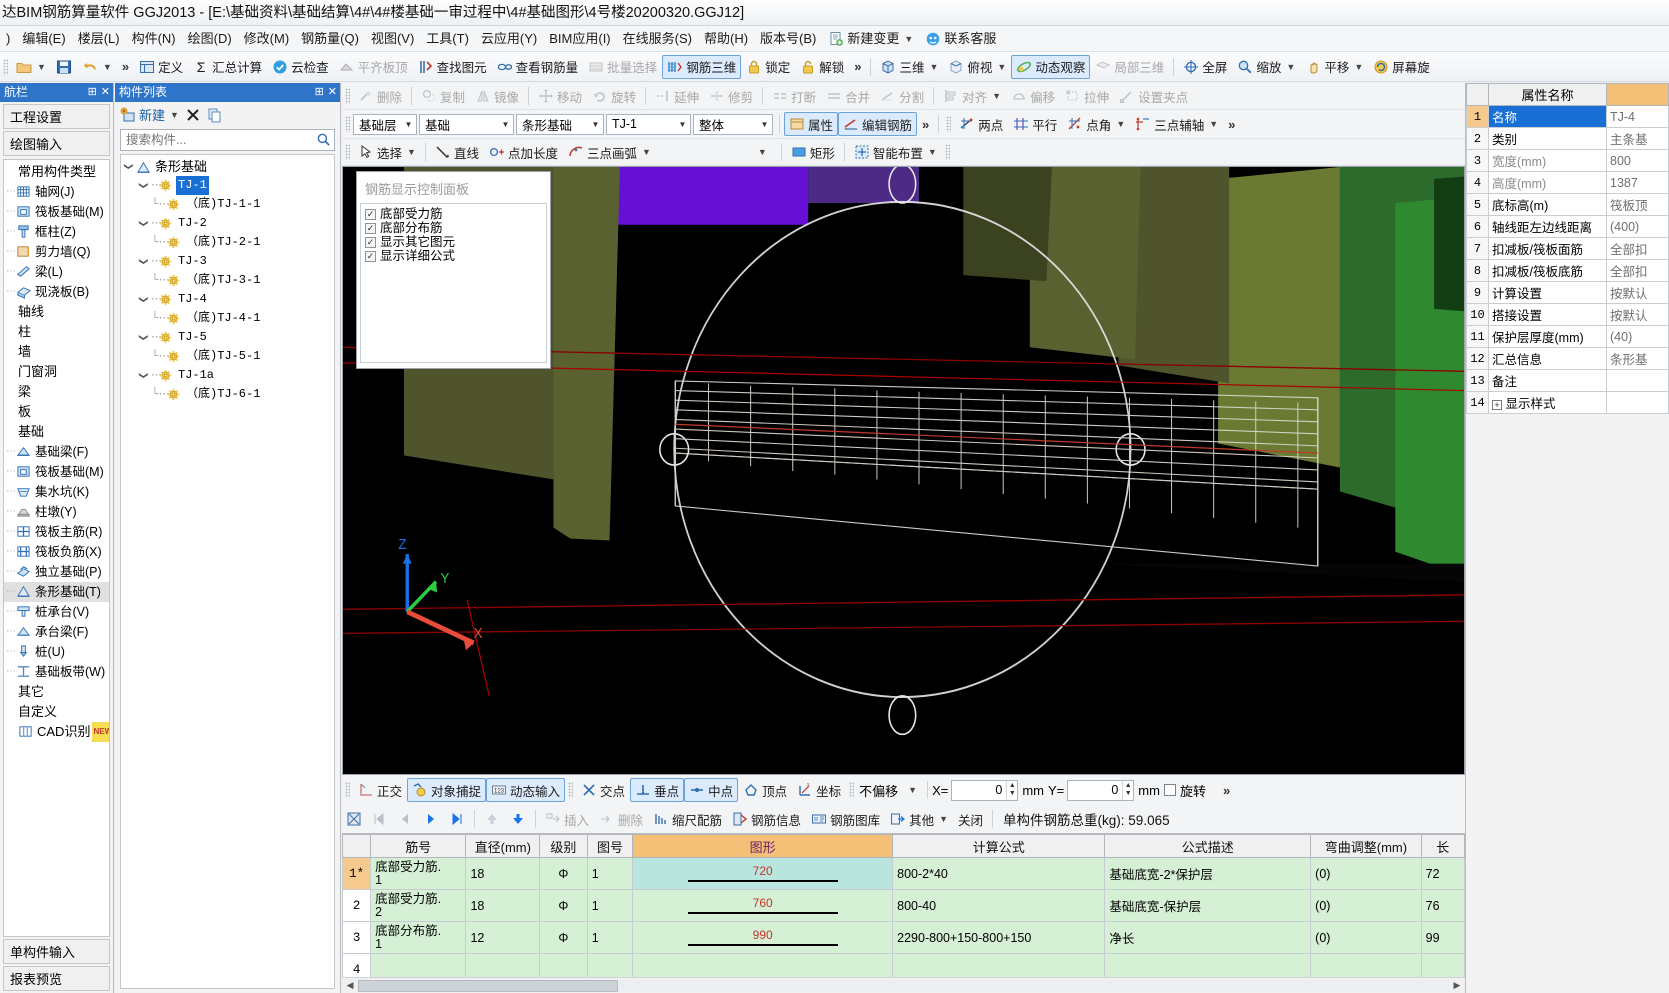 The image size is (1669, 993). What do you see at coordinates (762, 152) in the screenshot?
I see `chevron-down-icon: ▼` at bounding box center [762, 152].